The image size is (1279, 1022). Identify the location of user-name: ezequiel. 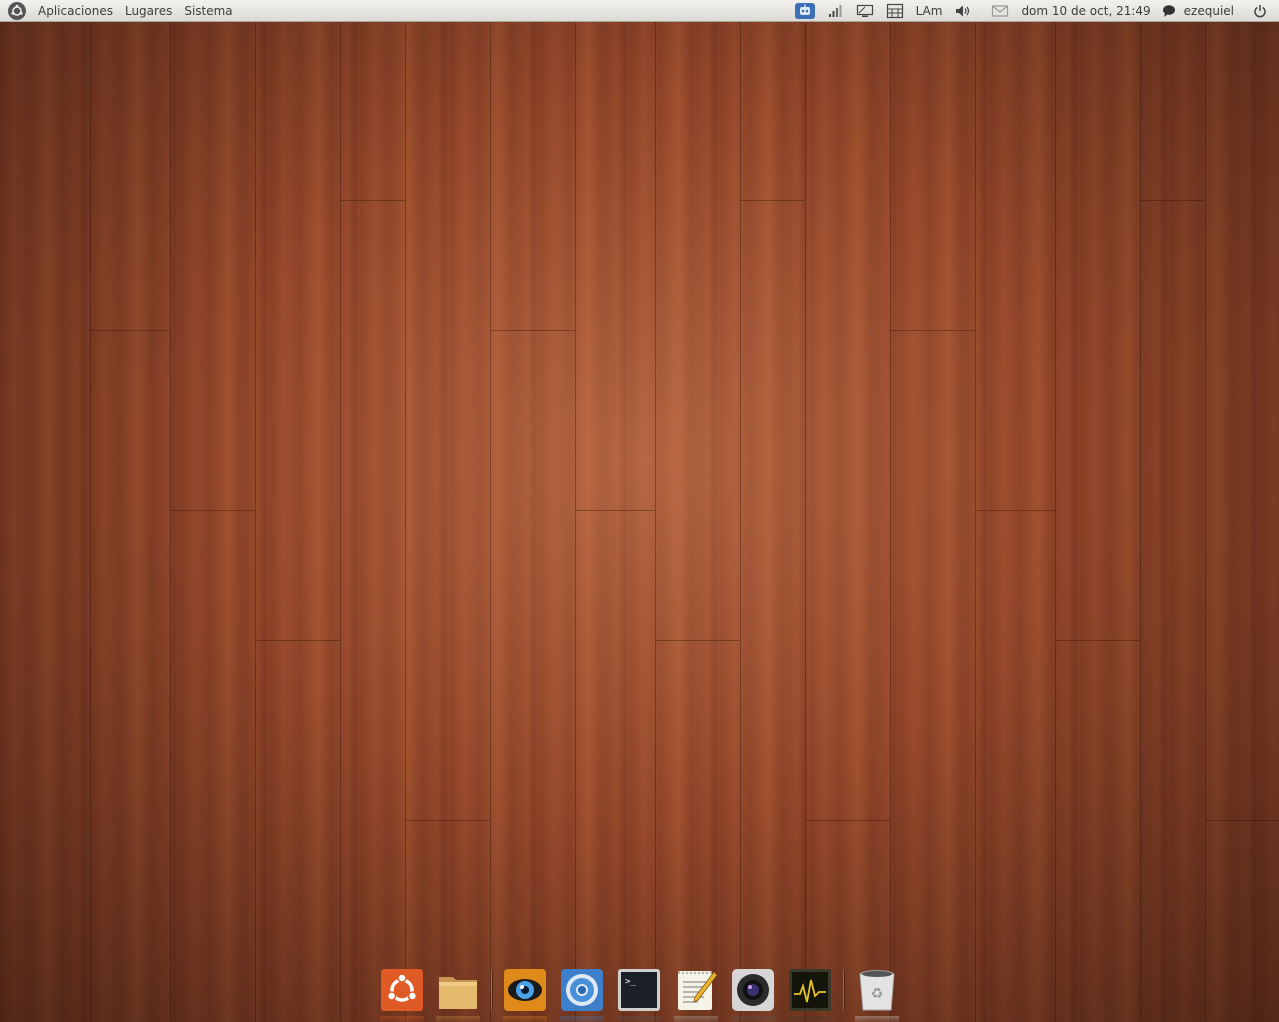
(1209, 11).